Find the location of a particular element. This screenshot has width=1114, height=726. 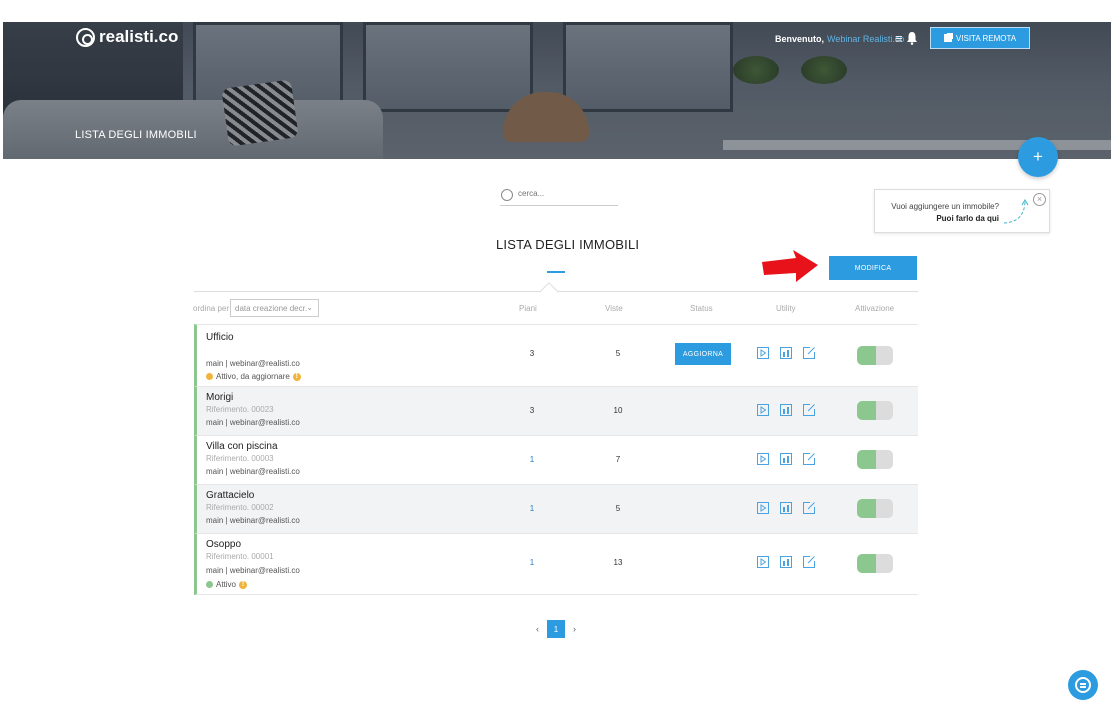

search-icon is located at coordinates (507, 195).